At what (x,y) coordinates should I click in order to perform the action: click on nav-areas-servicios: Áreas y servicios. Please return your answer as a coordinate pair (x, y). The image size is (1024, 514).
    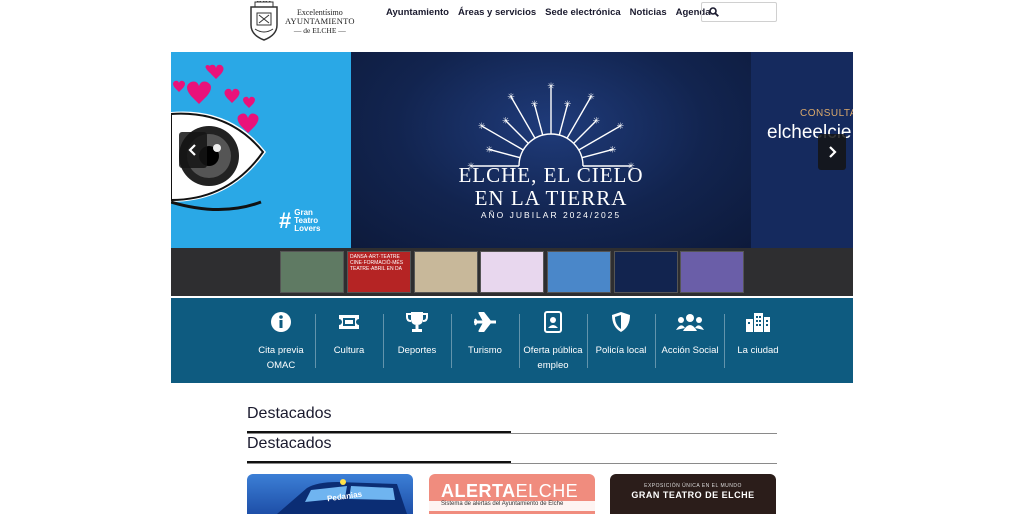
    Looking at the image, I should click on (497, 12).